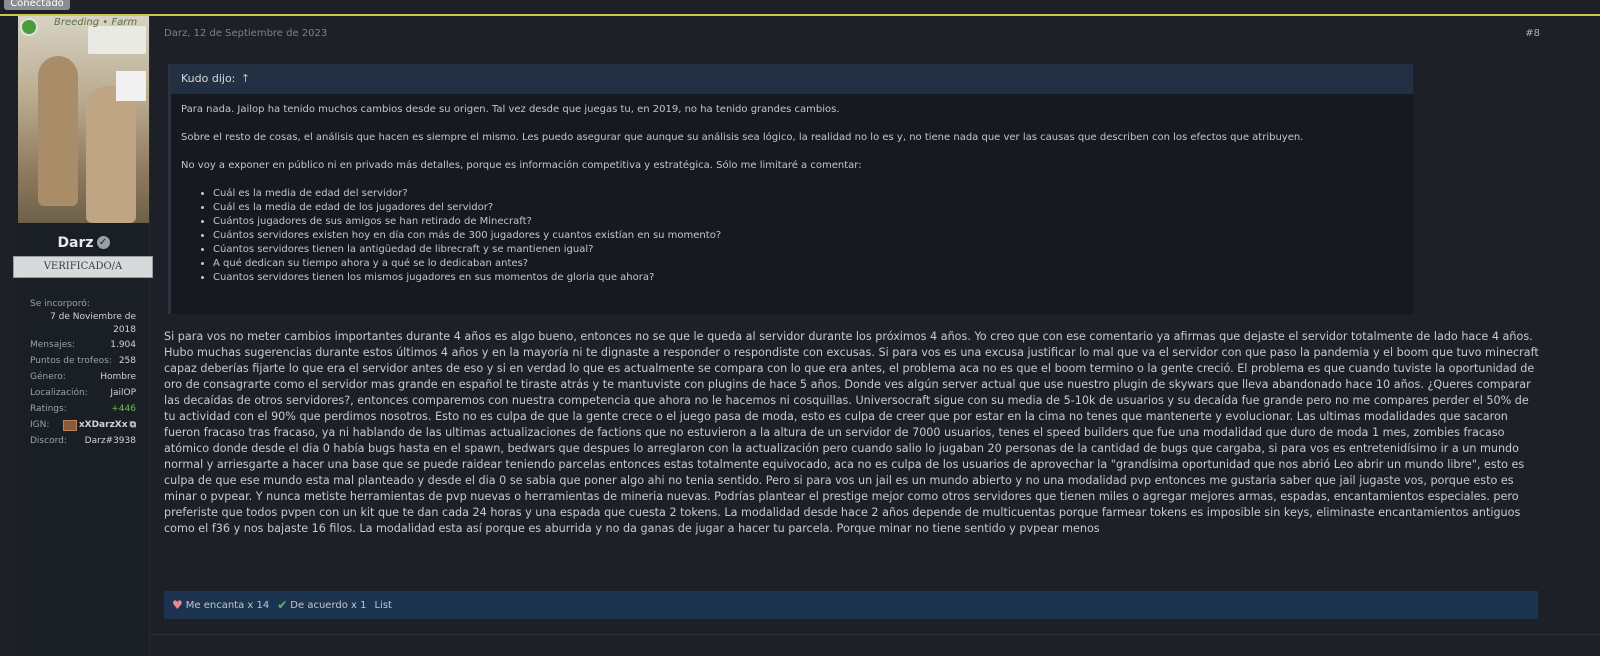  What do you see at coordinates (103, 425) in the screenshot?
I see `ign-value: xXDarzXx` at bounding box center [103, 425].